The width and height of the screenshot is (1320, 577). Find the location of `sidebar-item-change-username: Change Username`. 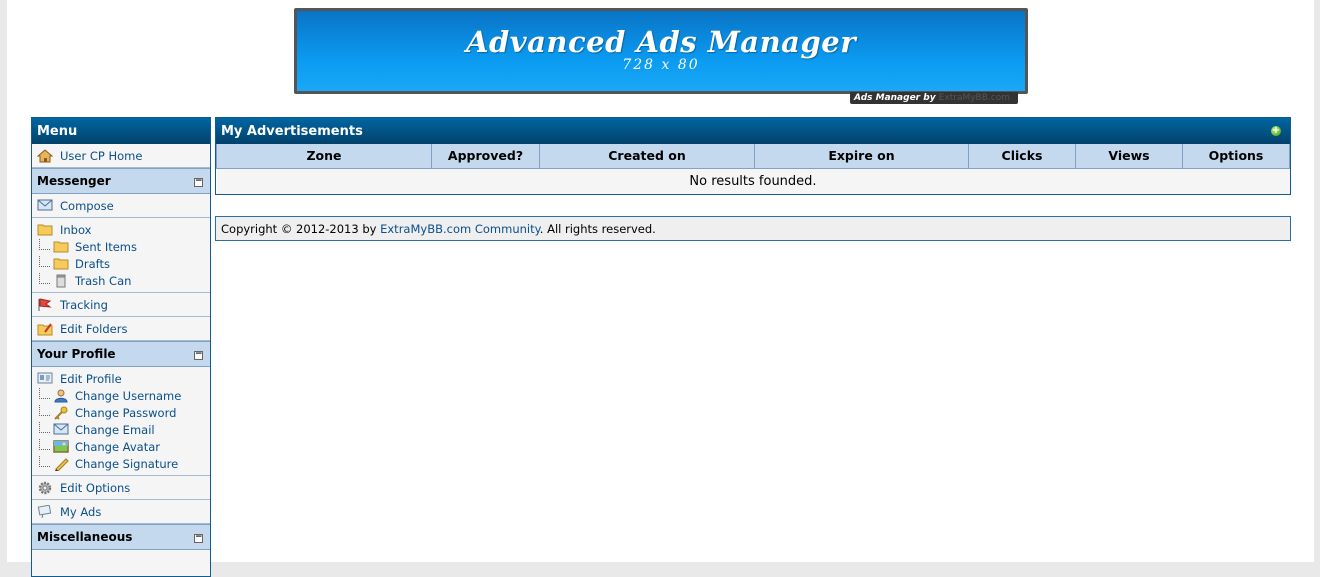

sidebar-item-change-username: Change Username is located at coordinates (121, 395).